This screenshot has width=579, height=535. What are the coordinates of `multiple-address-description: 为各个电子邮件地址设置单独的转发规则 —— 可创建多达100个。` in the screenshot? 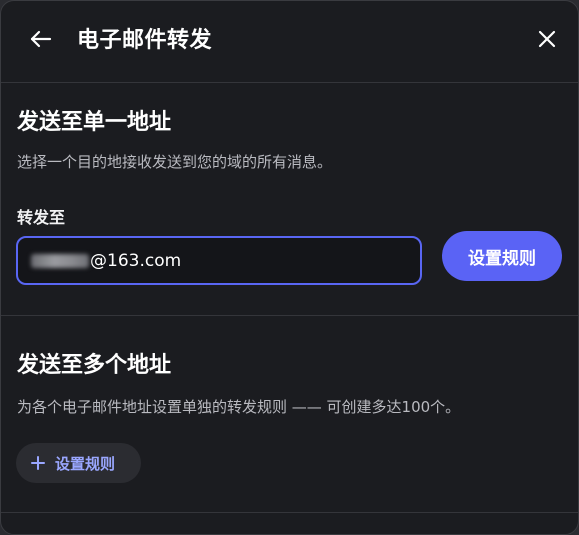 It's located at (239, 407).